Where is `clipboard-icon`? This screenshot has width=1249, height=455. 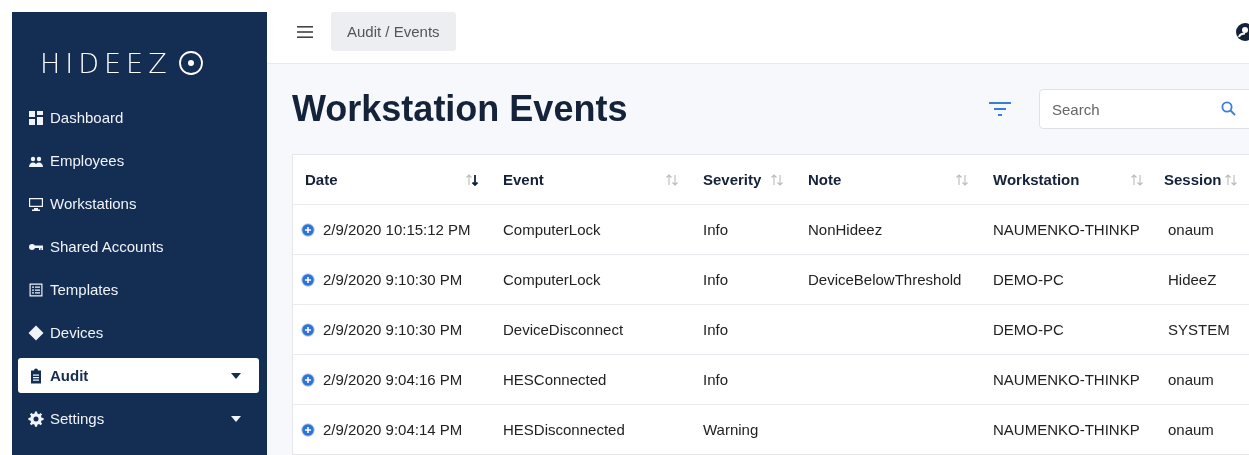
clipboard-icon is located at coordinates (36, 375).